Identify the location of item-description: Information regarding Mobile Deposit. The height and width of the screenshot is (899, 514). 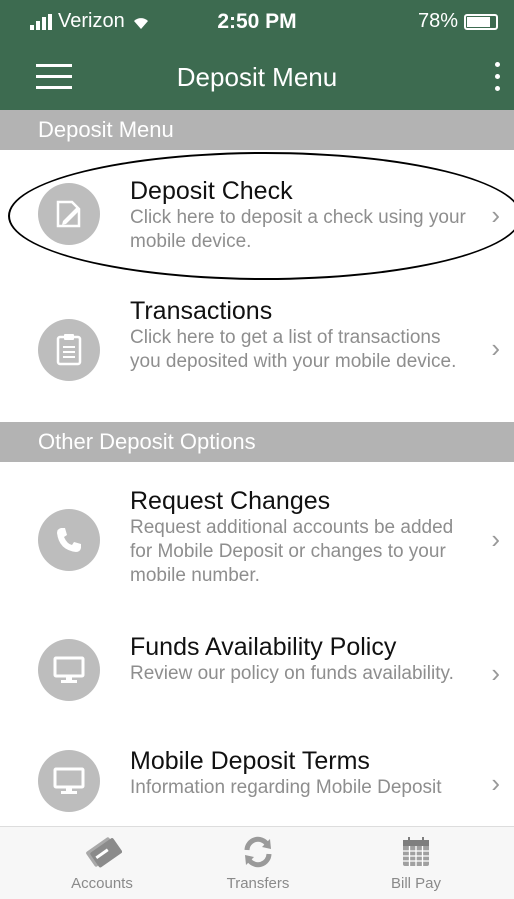
(286, 787).